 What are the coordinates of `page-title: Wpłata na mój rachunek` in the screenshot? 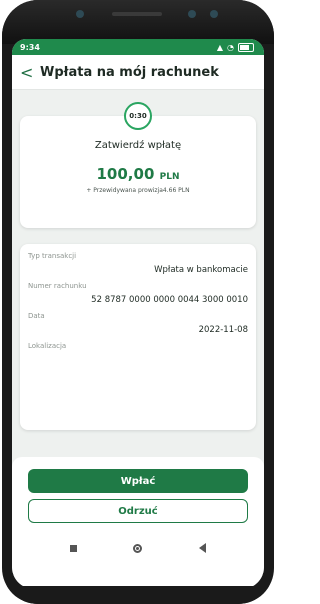 It's located at (129, 72).